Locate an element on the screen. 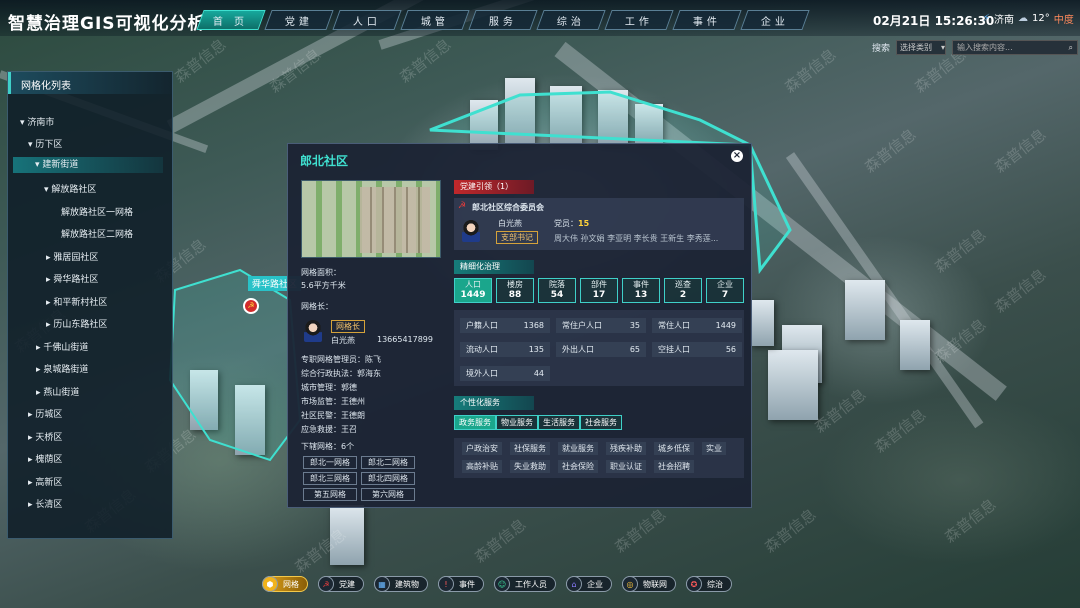 This screenshot has width=1080, height=608. bottom-layer-bar: ⬢ 网格 ☭ 党建 ▦ 建筑物 ! 事件 ☺ 工作人员 ⌂ 企业 ◎ 物联网 ✪ 综治 is located at coordinates (497, 584).